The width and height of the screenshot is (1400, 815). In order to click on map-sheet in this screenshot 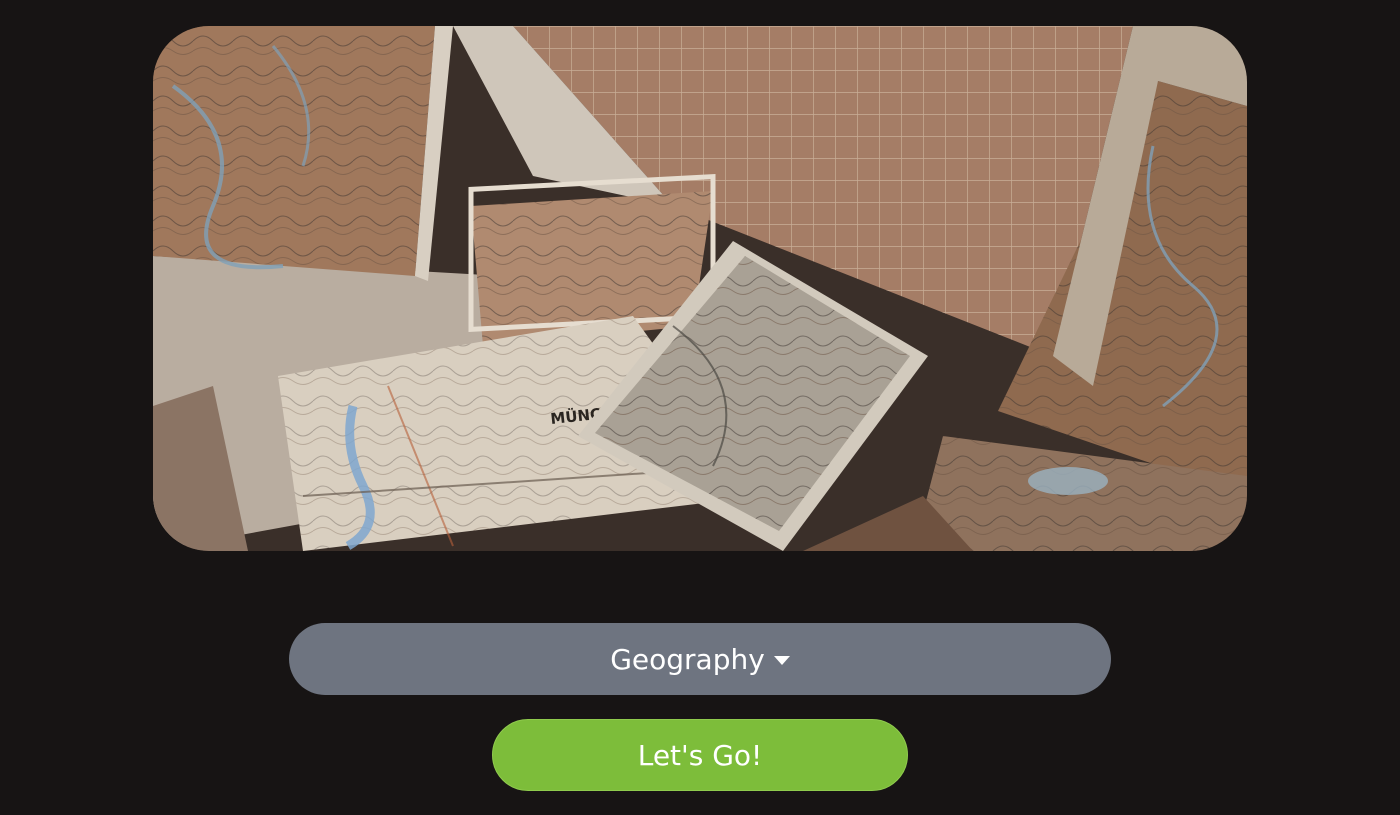, I will do `click(303, 153)`.